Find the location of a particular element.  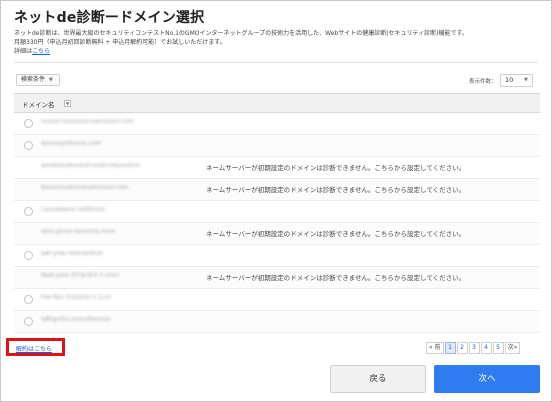

sort-icon: ▼ is located at coordinates (67, 103).